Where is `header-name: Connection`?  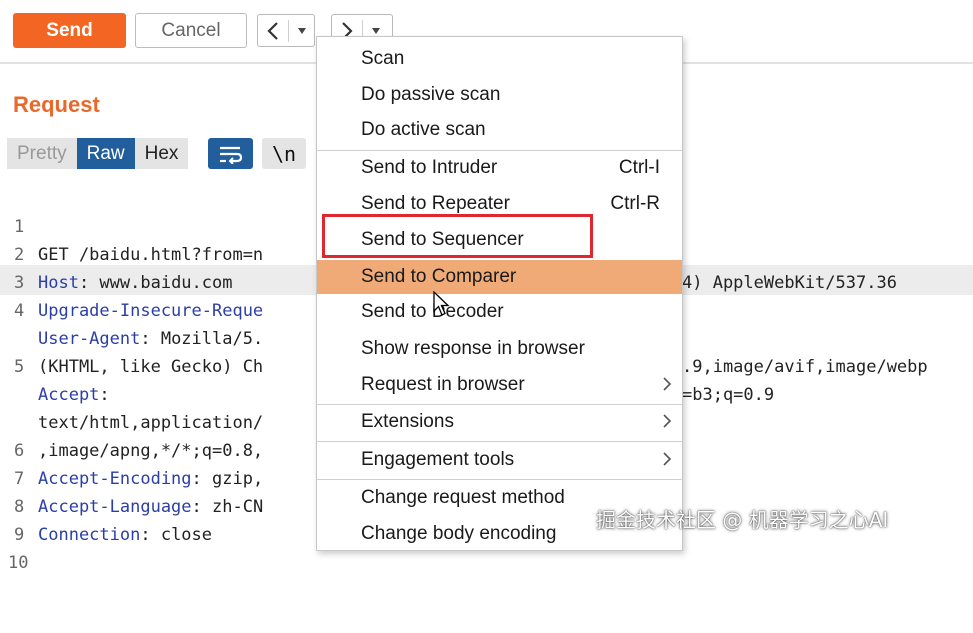
header-name: Connection is located at coordinates (89, 535).